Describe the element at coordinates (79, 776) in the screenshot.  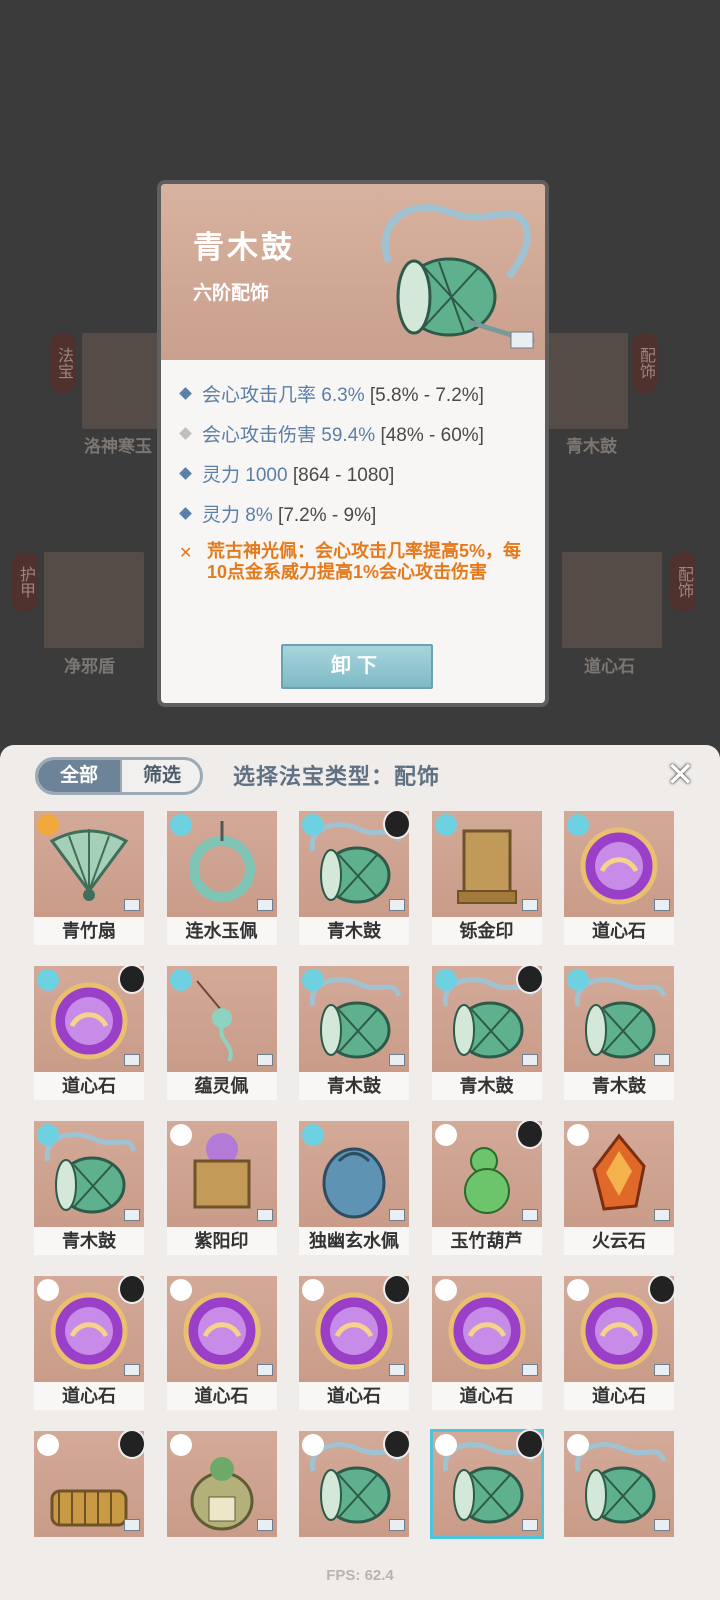
I see `tab-all: 全部` at that location.